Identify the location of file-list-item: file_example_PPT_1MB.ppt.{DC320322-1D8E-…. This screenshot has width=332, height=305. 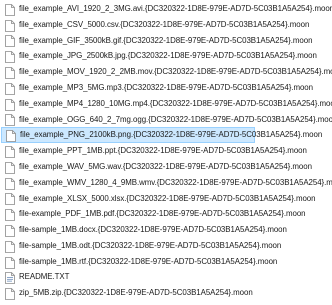
(166, 151).